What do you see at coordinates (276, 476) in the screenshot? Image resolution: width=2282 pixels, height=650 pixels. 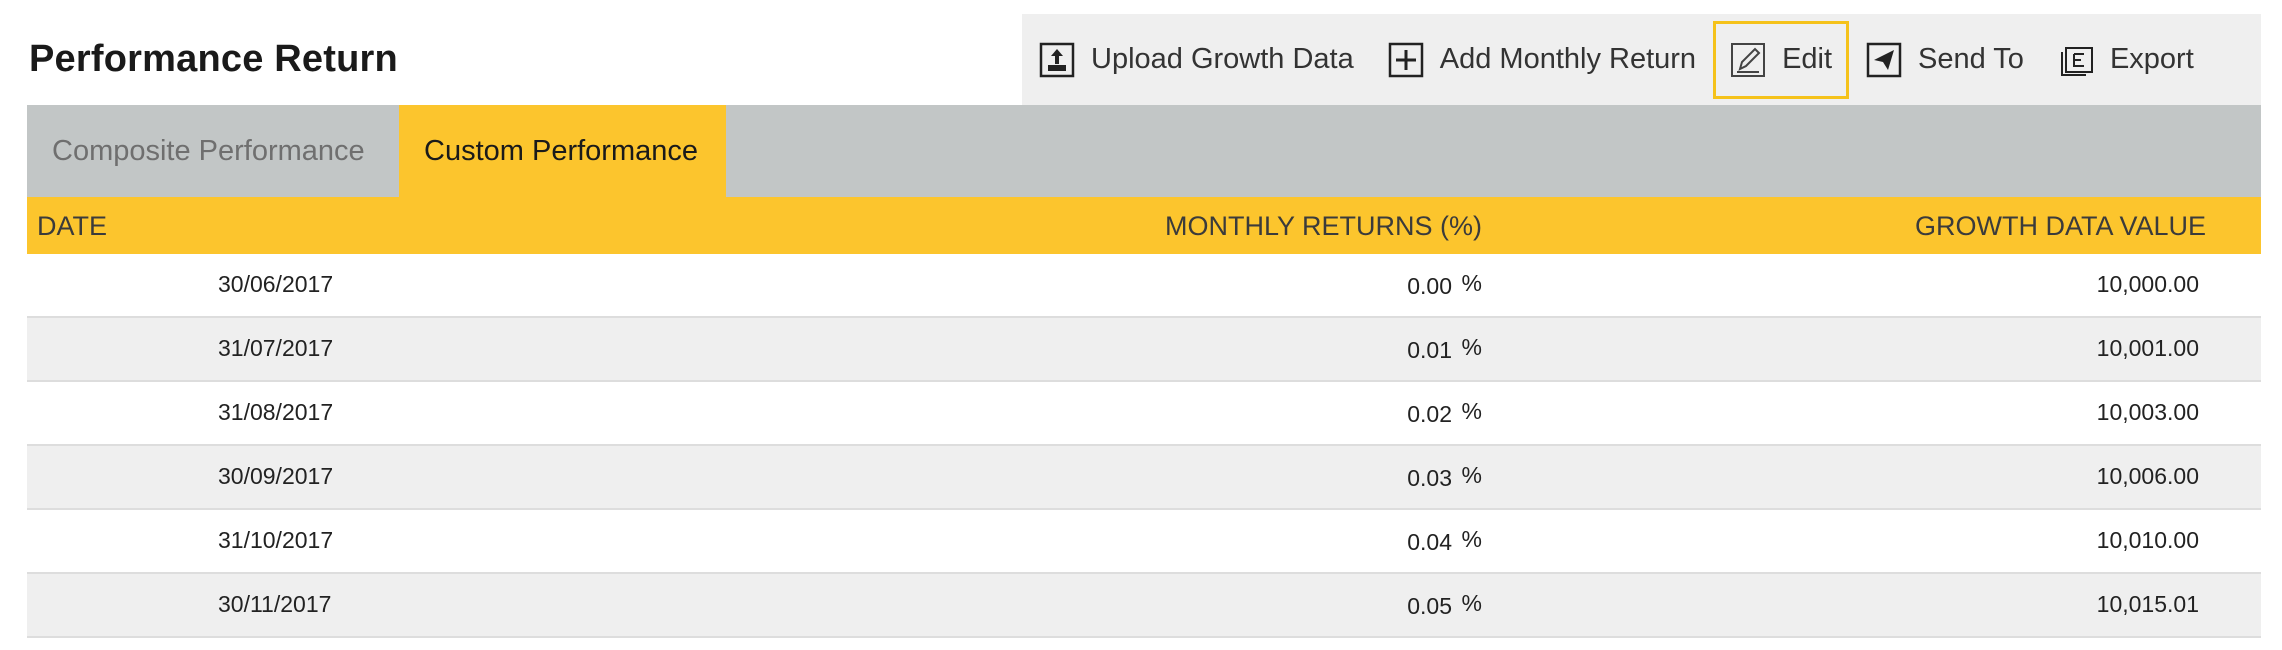 I see `cell-date: 30/09/2017` at bounding box center [276, 476].